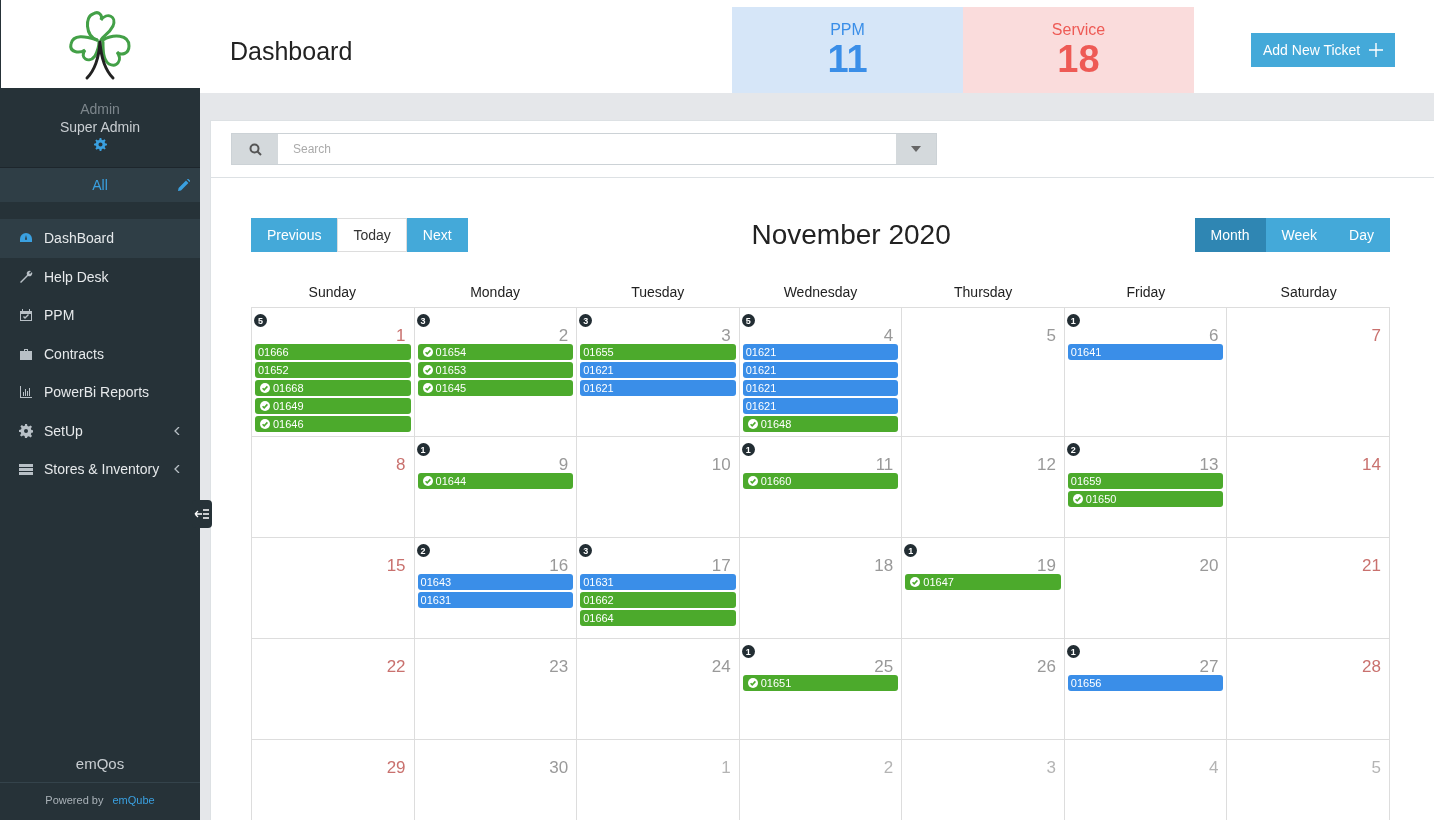  Describe the element at coordinates (658, 618) in the screenshot. I see `calendar-event: 01664` at that location.